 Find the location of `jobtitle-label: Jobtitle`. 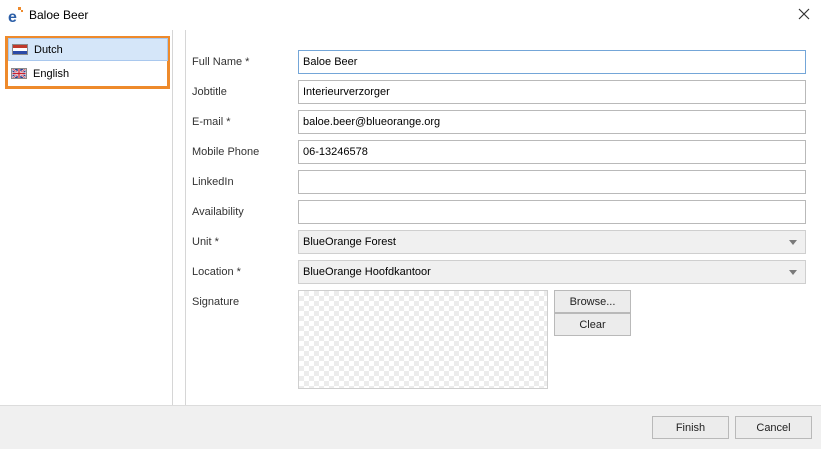

jobtitle-label: Jobtitle is located at coordinates (209, 92).